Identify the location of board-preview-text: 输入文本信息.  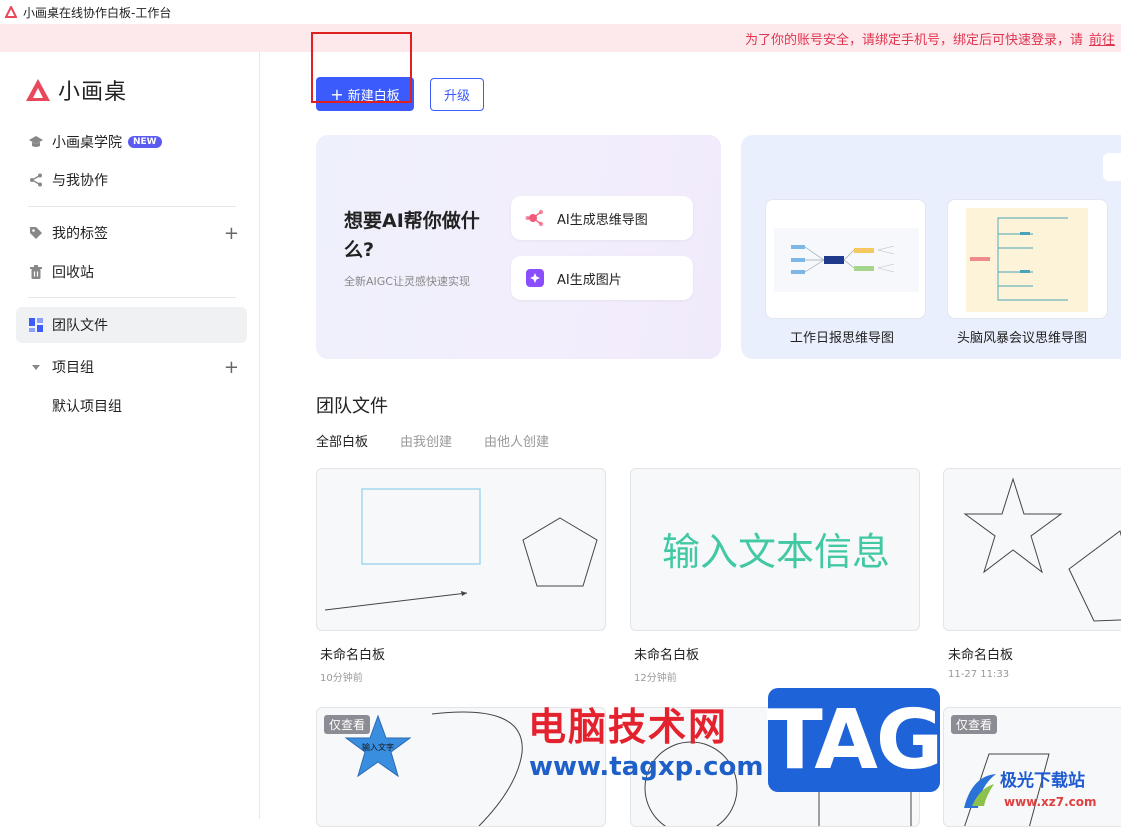
(775, 552).